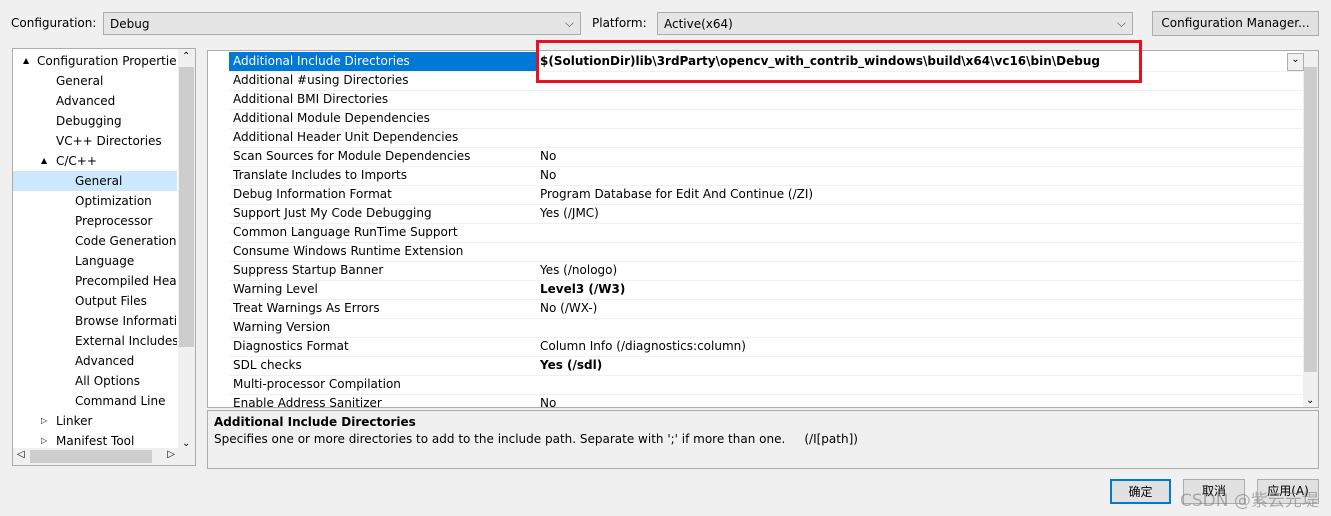  Describe the element at coordinates (895, 23) in the screenshot. I see `platform-combo: Active(x64) ⌵` at that location.